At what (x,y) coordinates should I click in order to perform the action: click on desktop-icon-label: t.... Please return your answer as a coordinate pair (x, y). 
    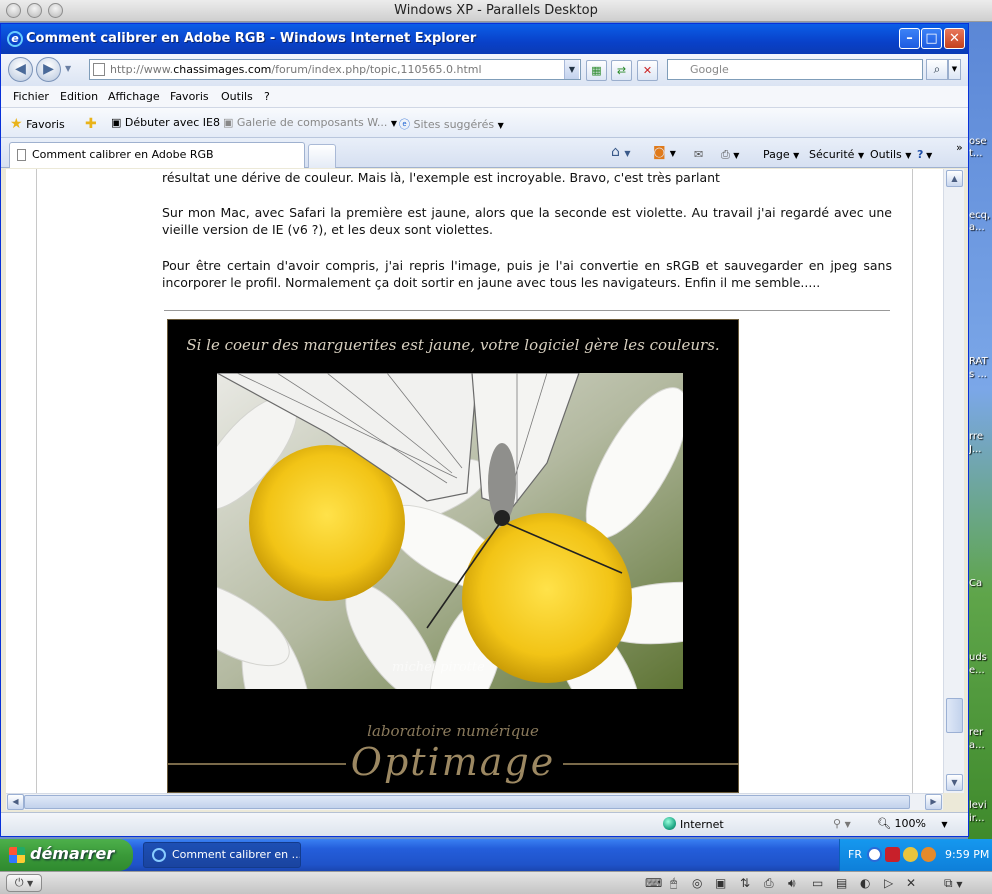
    Looking at the image, I should click on (975, 154).